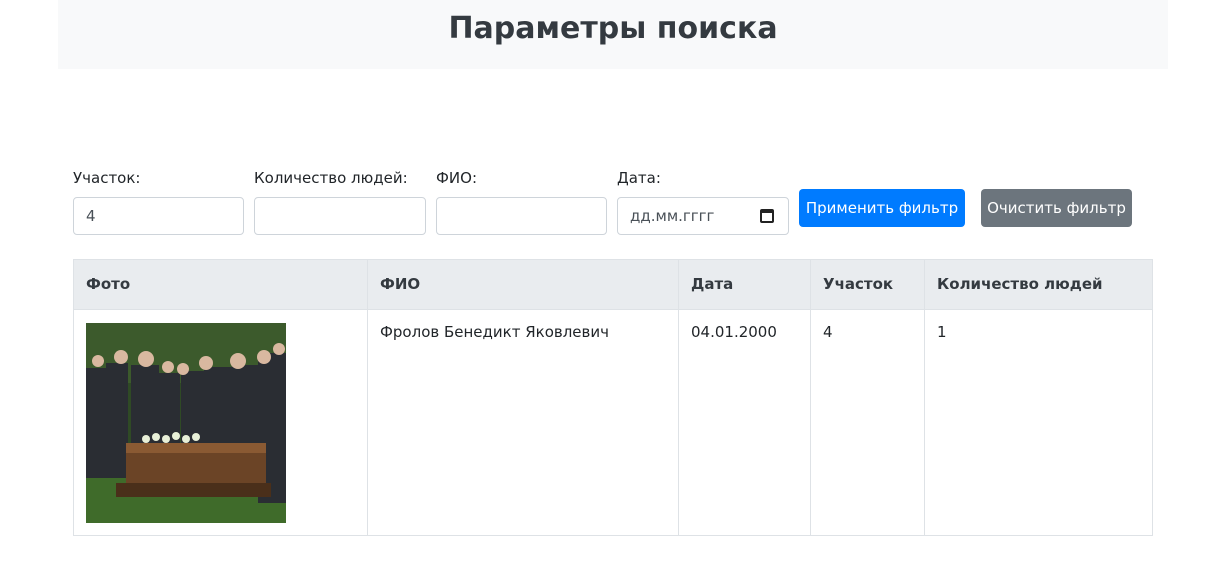  I want to click on column-header-plot: Участок, so click(867, 284).